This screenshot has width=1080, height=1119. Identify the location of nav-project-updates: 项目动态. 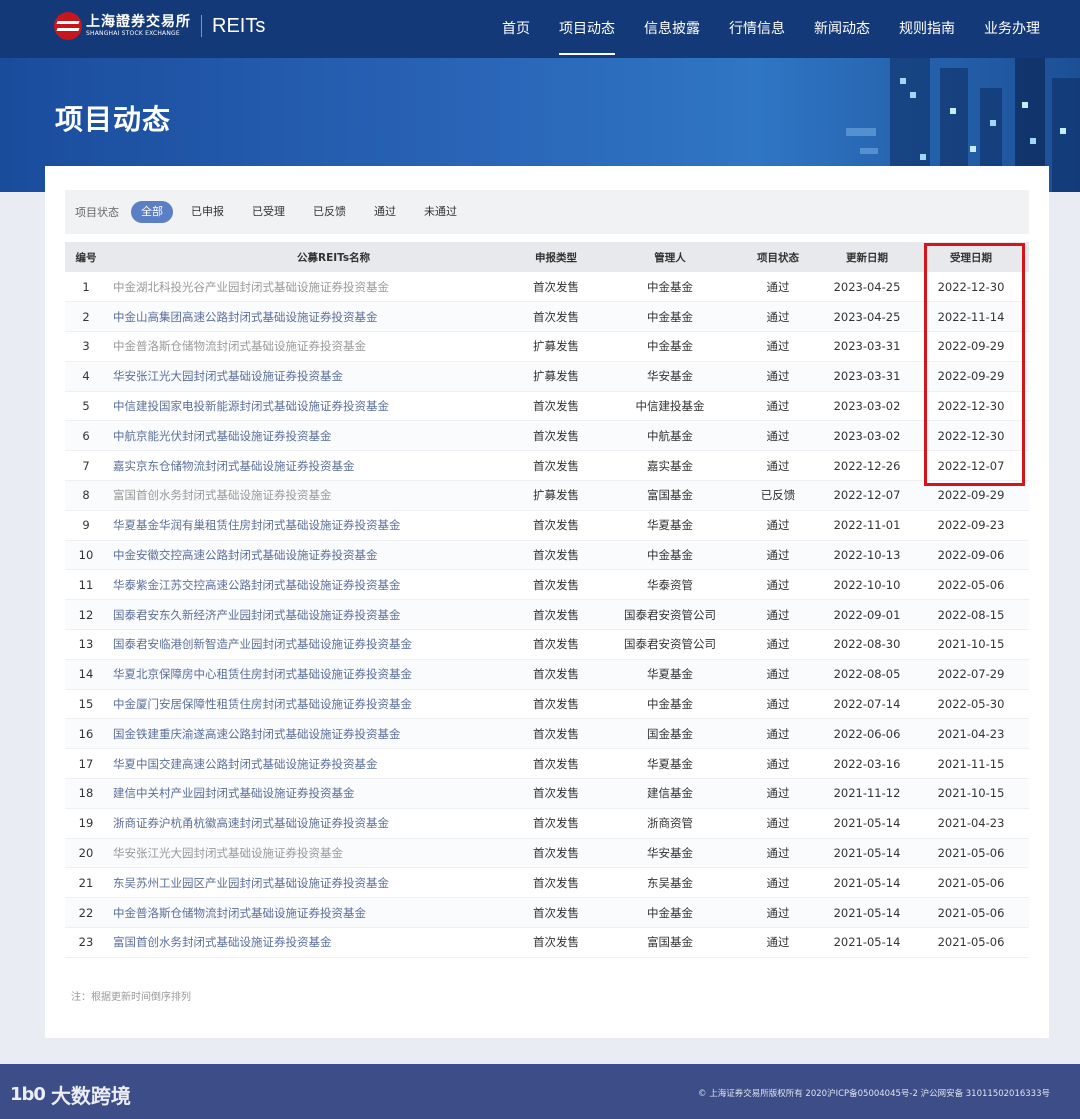
(587, 29).